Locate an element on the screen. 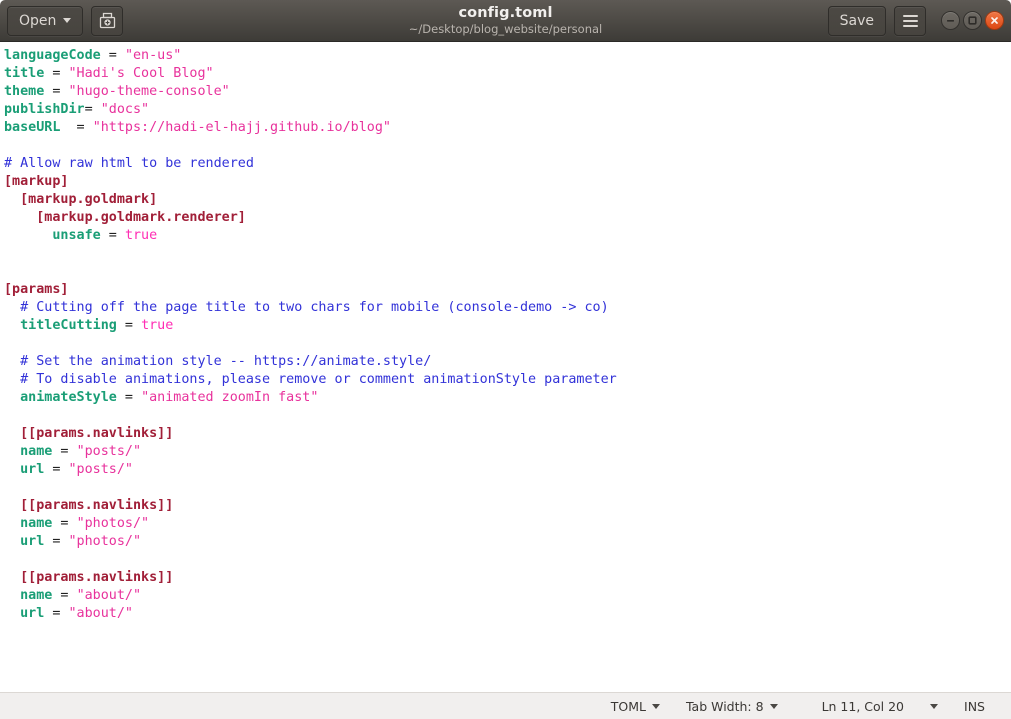 Image resolution: width=1011 pixels, height=719 pixels. code-line: name = "photos/" is located at coordinates (507, 524).